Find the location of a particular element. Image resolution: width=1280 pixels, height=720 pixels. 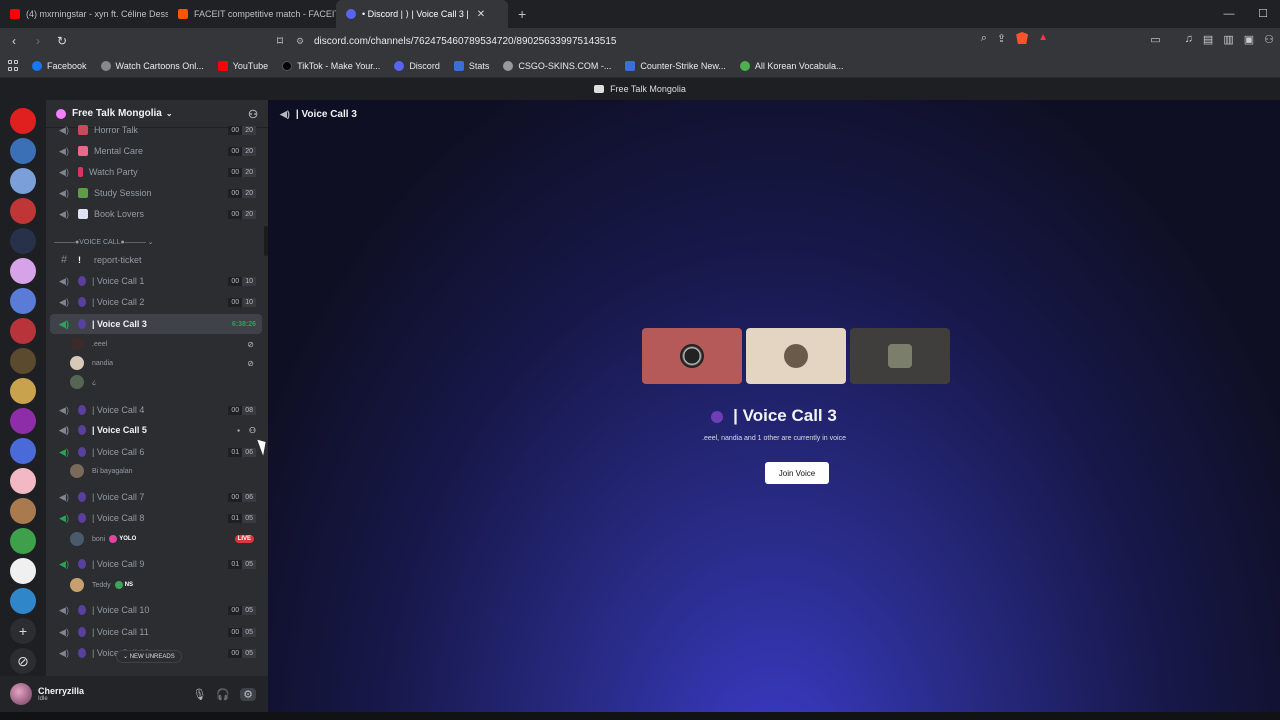

microphone-icon: 🎙 is located at coordinates (199, 694).